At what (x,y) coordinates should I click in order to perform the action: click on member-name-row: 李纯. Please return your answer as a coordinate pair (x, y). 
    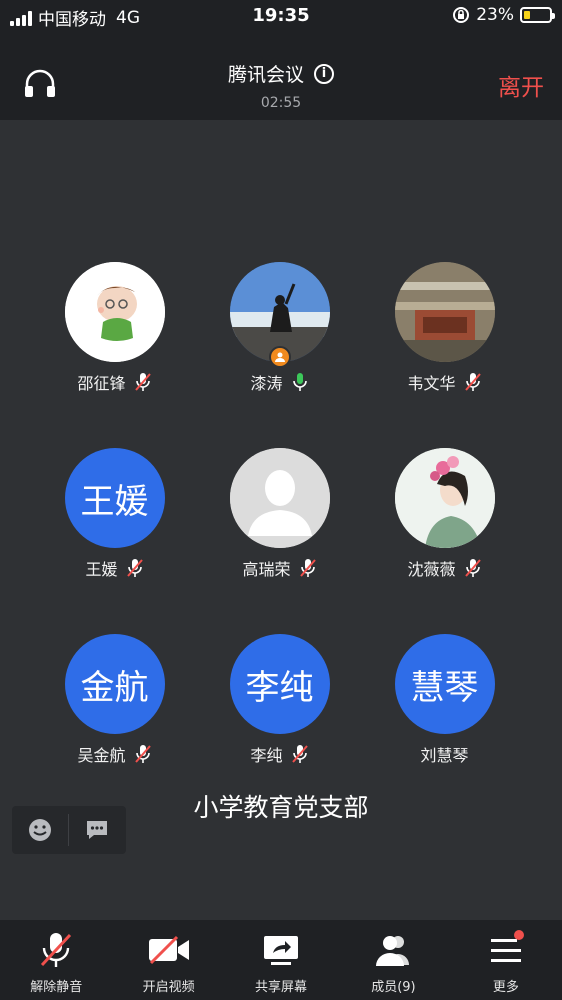
    Looking at the image, I should click on (279, 754).